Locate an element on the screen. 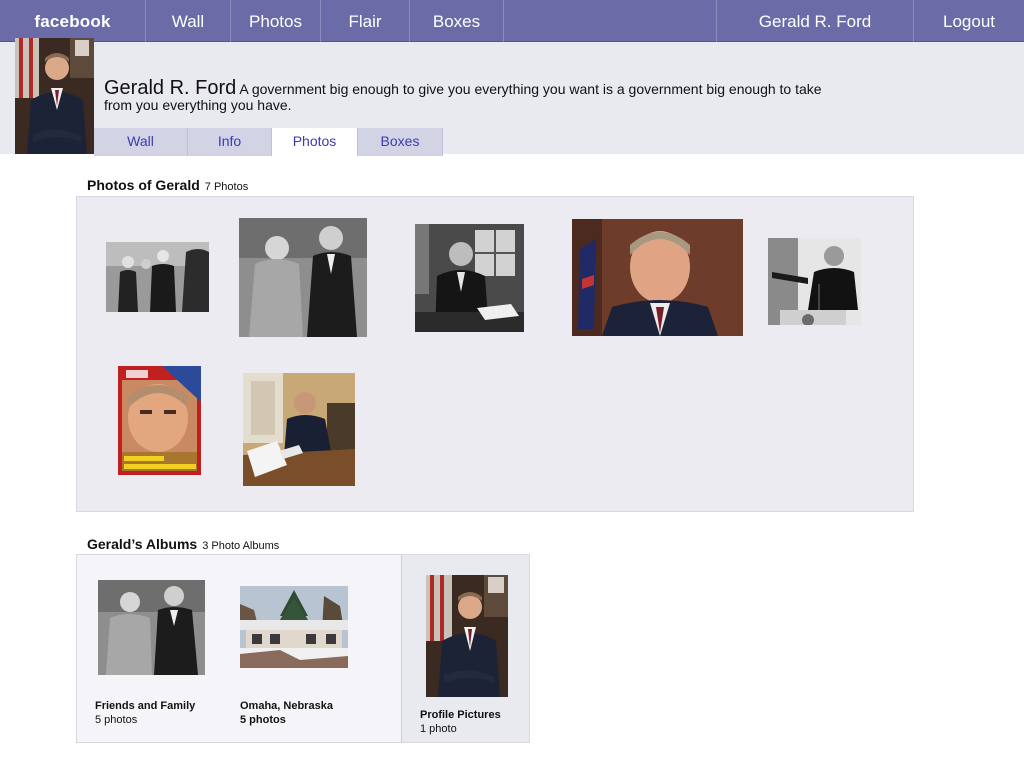  logout-link: Logout is located at coordinates (969, 21).